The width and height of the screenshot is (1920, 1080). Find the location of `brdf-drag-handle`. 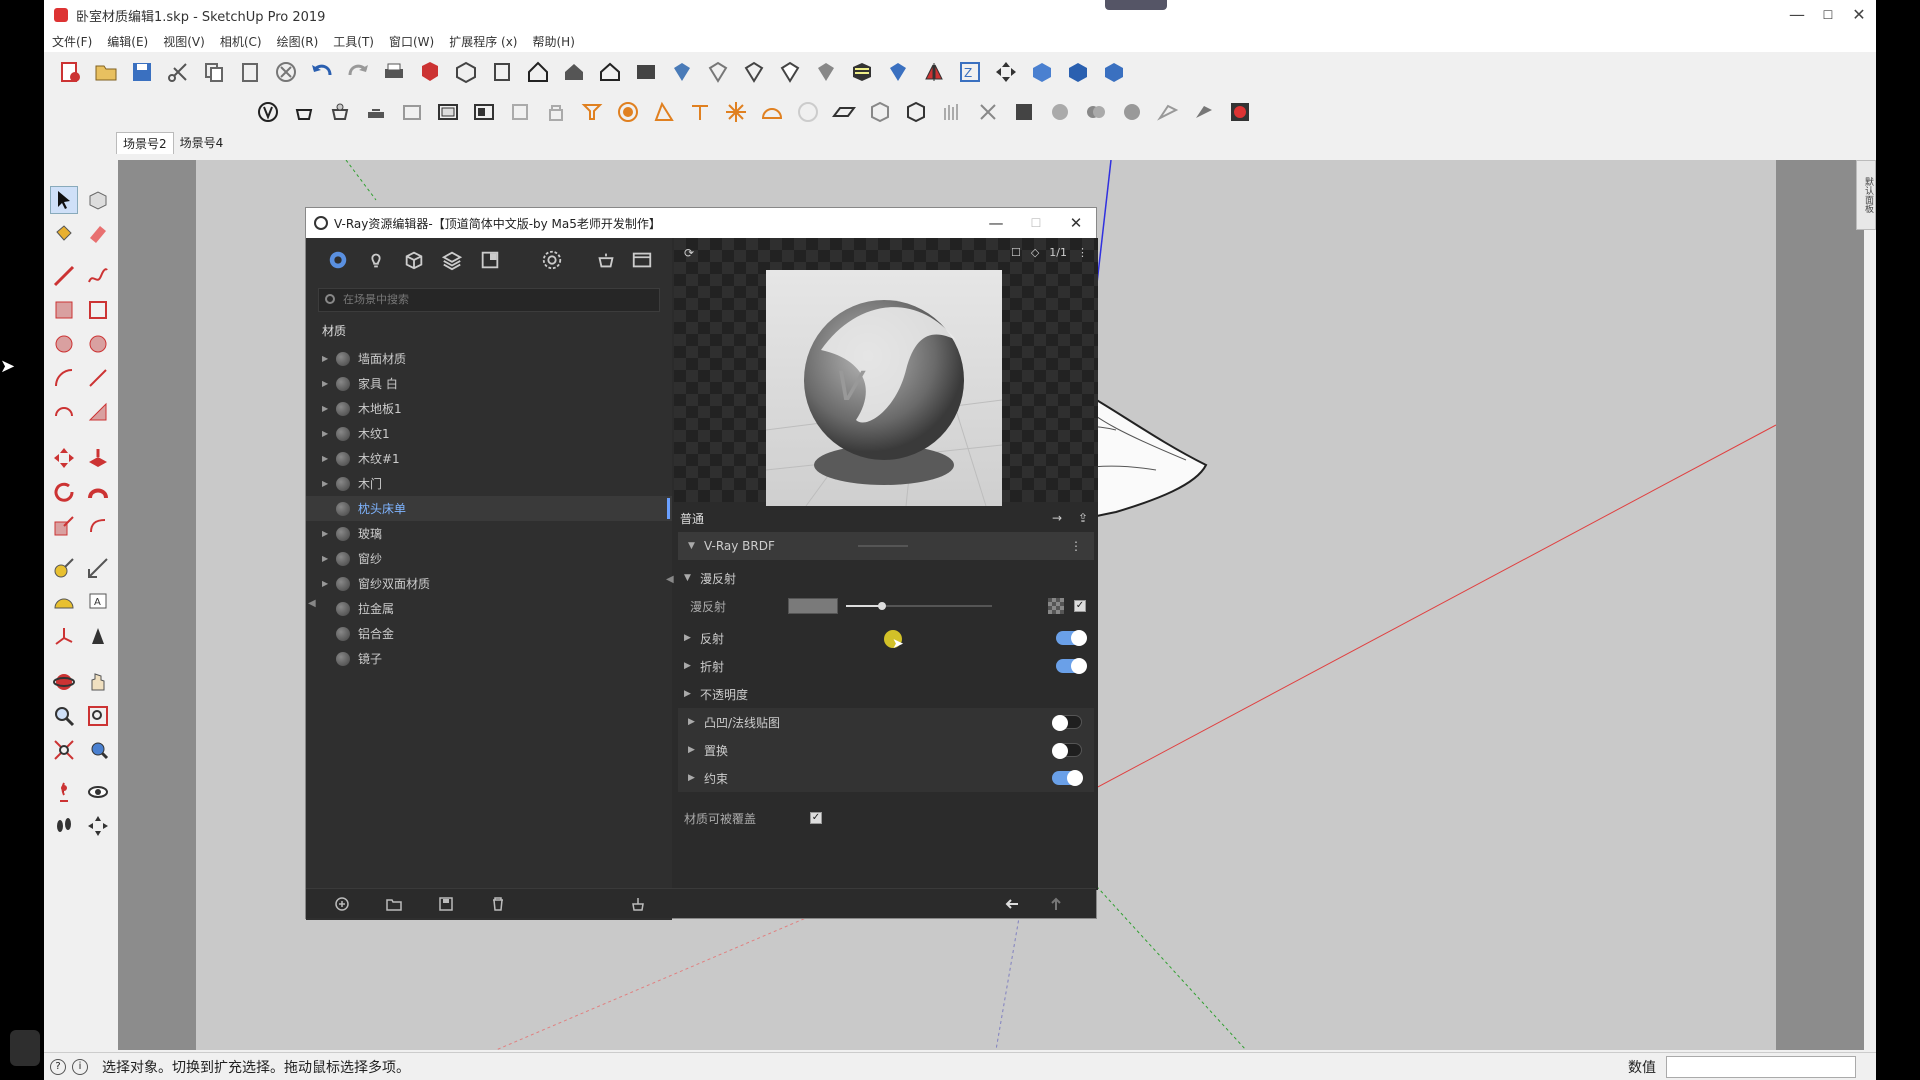

brdf-drag-handle is located at coordinates (883, 546).